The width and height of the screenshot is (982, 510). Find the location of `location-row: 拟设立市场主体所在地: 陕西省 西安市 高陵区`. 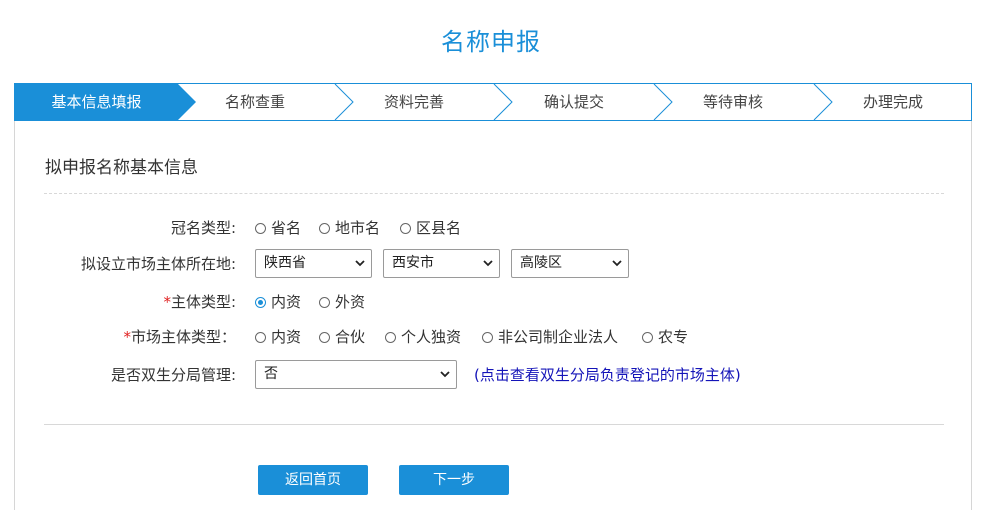

location-row: 拟设立市场主体所在地: 陕西省 西安市 高陵区 is located at coordinates (494, 264).